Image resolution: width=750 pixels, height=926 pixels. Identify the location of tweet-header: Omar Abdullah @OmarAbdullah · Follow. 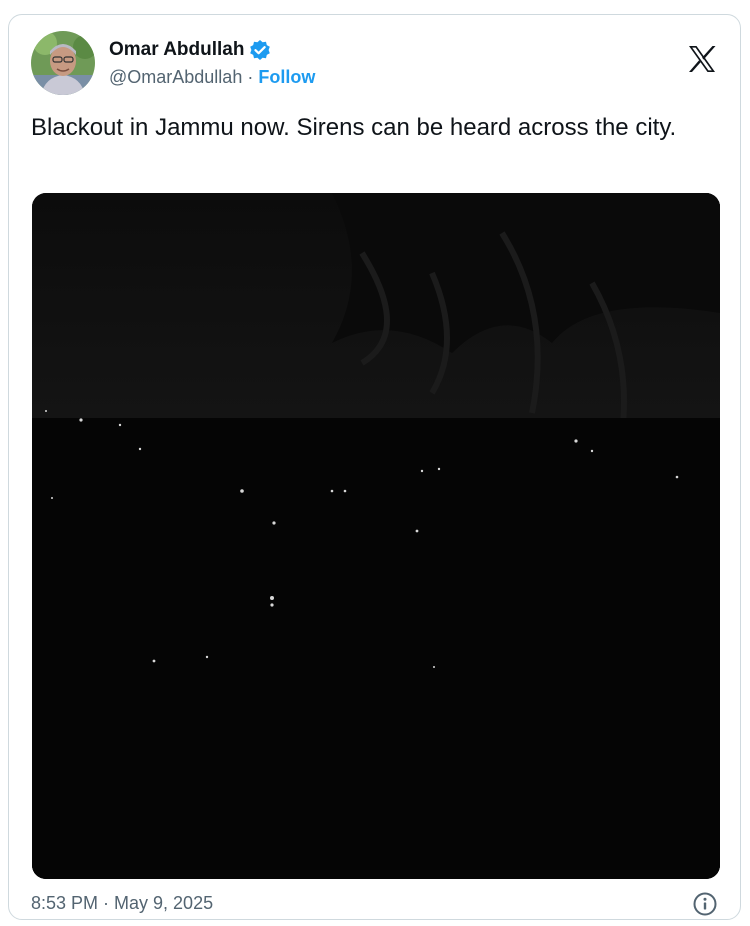
(376, 63).